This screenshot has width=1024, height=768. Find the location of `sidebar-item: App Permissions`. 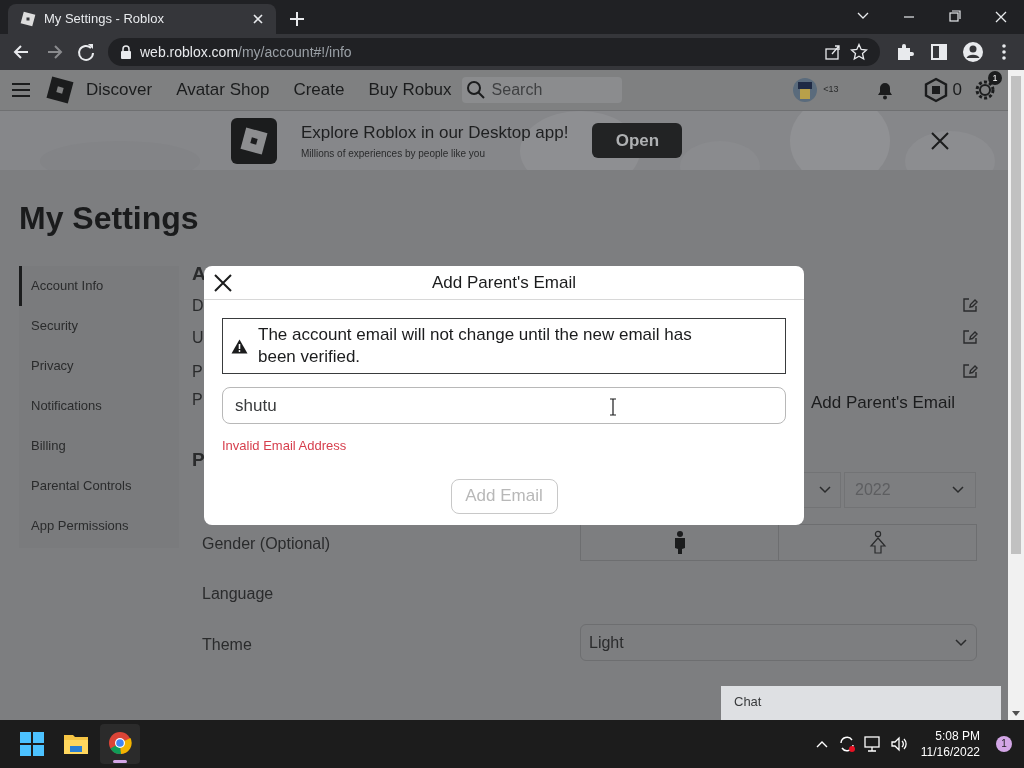

sidebar-item: App Permissions is located at coordinates (99, 526).